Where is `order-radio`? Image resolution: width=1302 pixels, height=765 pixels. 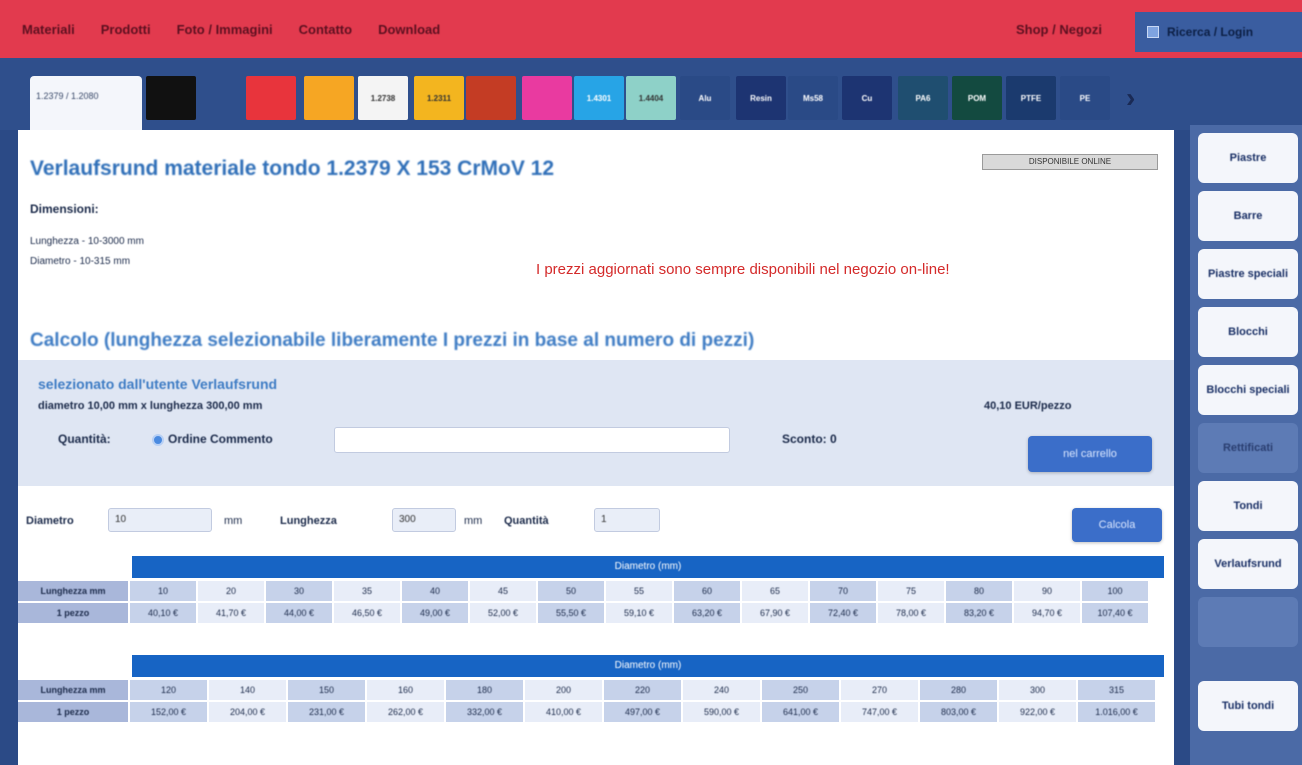 order-radio is located at coordinates (158, 440).